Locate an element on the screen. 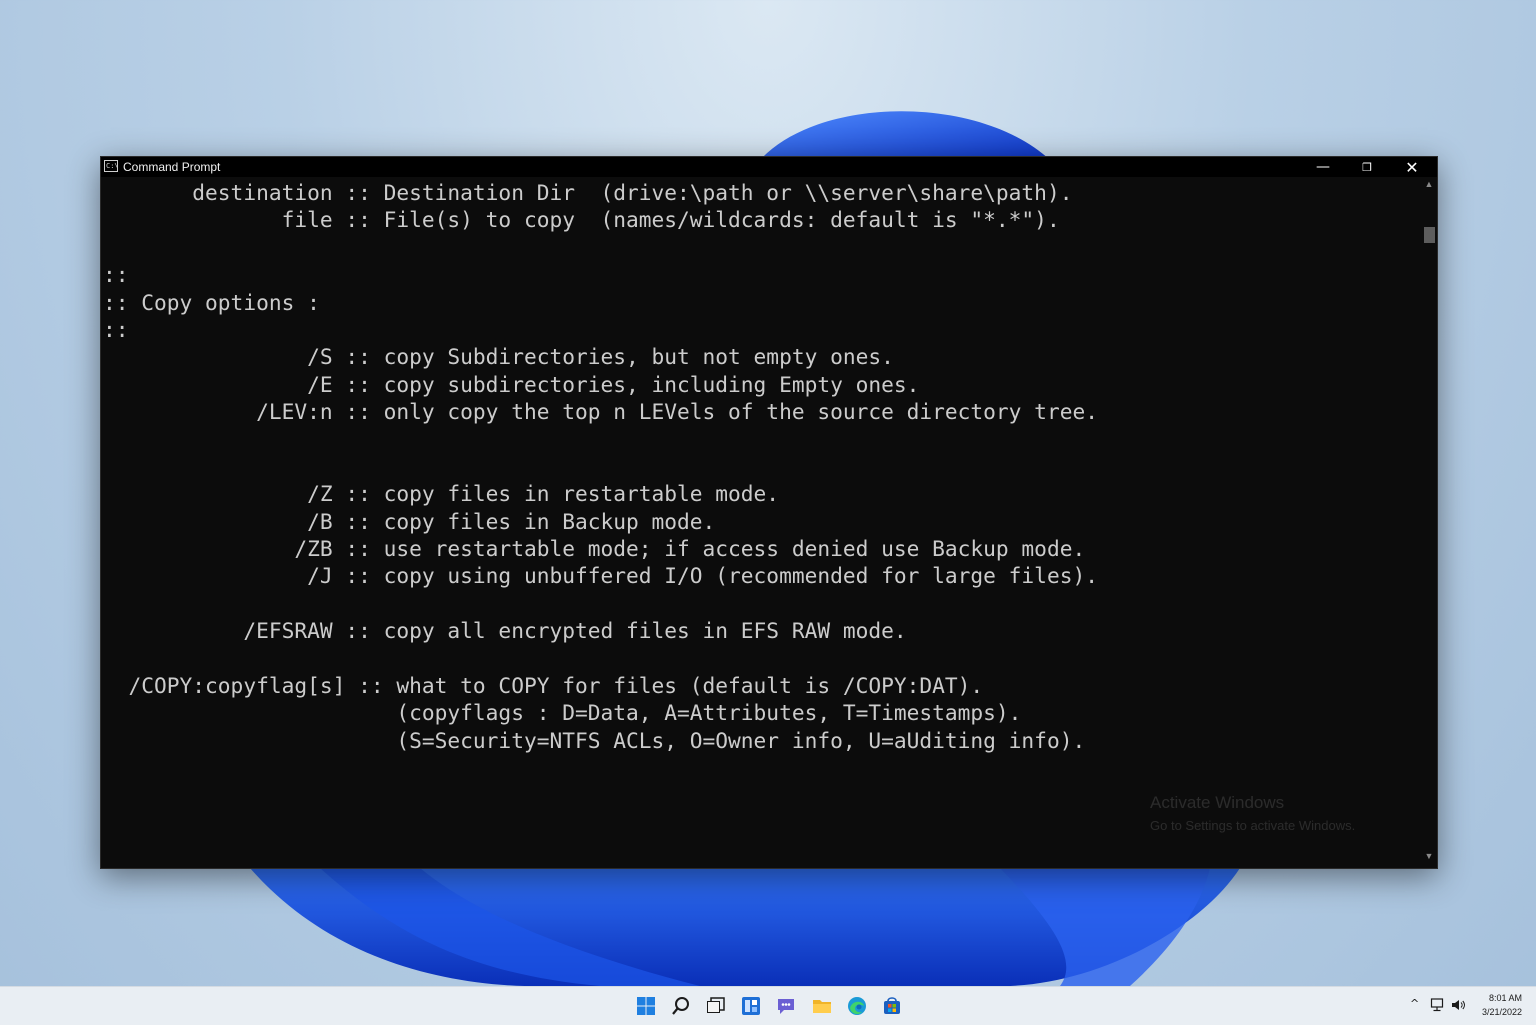 This screenshot has height=1025, width=1536. console-line: /B :: copy files in Backup mode. is located at coordinates (409, 521).